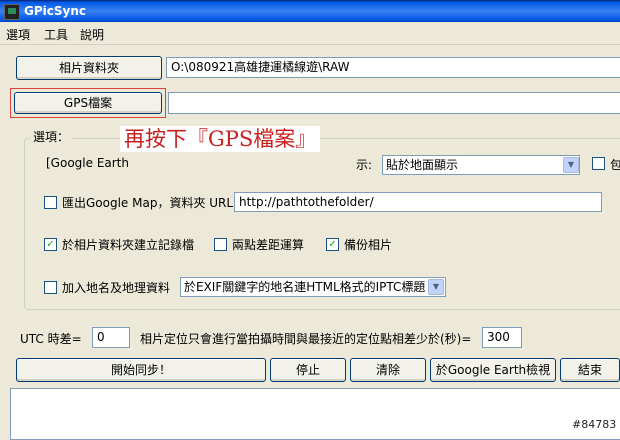  I want to click on extra-checkbox-label: 包, so click(615, 165).